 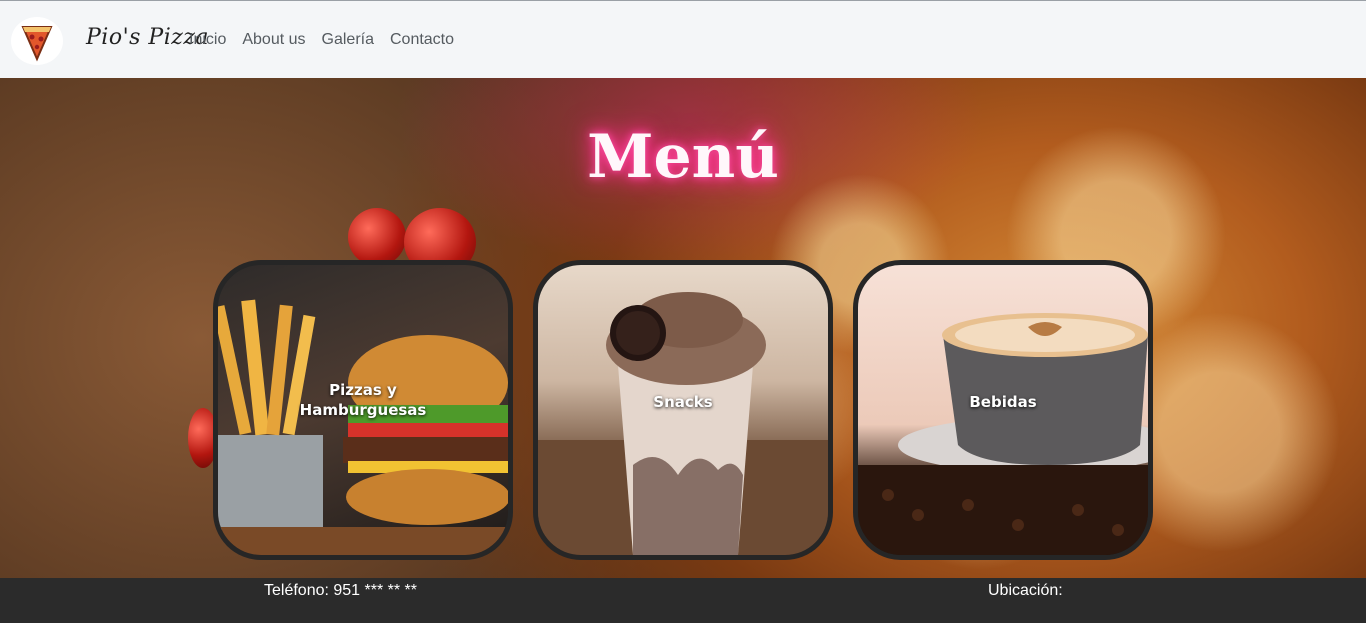 I want to click on menu-card-bebidas: Bebidas, so click(x=1003, y=410).